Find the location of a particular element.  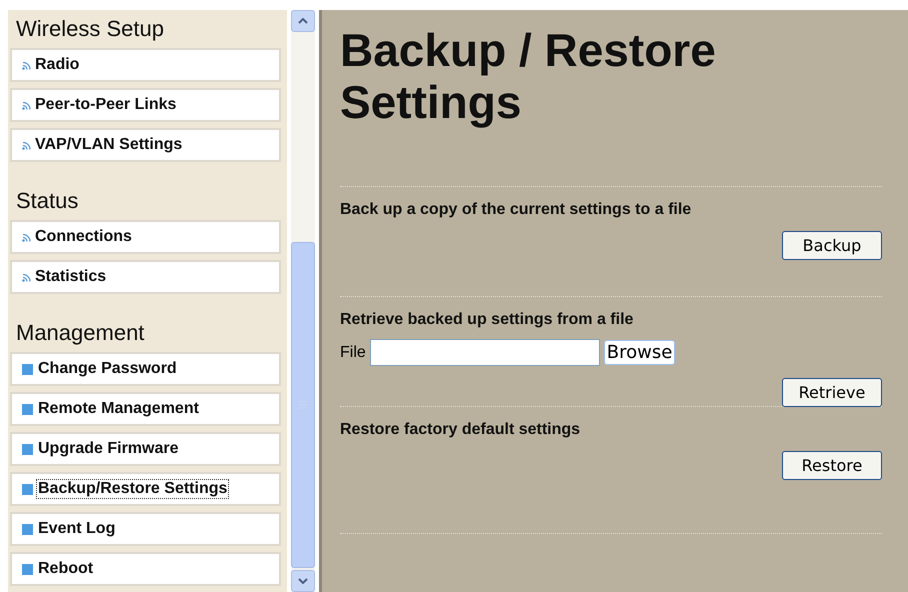

section-heading: Restore factory default settings is located at coordinates (461, 430).